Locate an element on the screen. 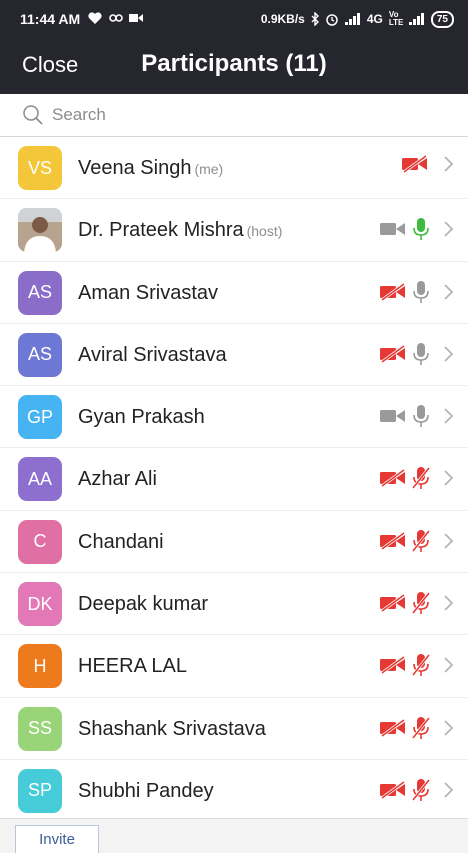  page-title: Participants (11) is located at coordinates (234, 63).